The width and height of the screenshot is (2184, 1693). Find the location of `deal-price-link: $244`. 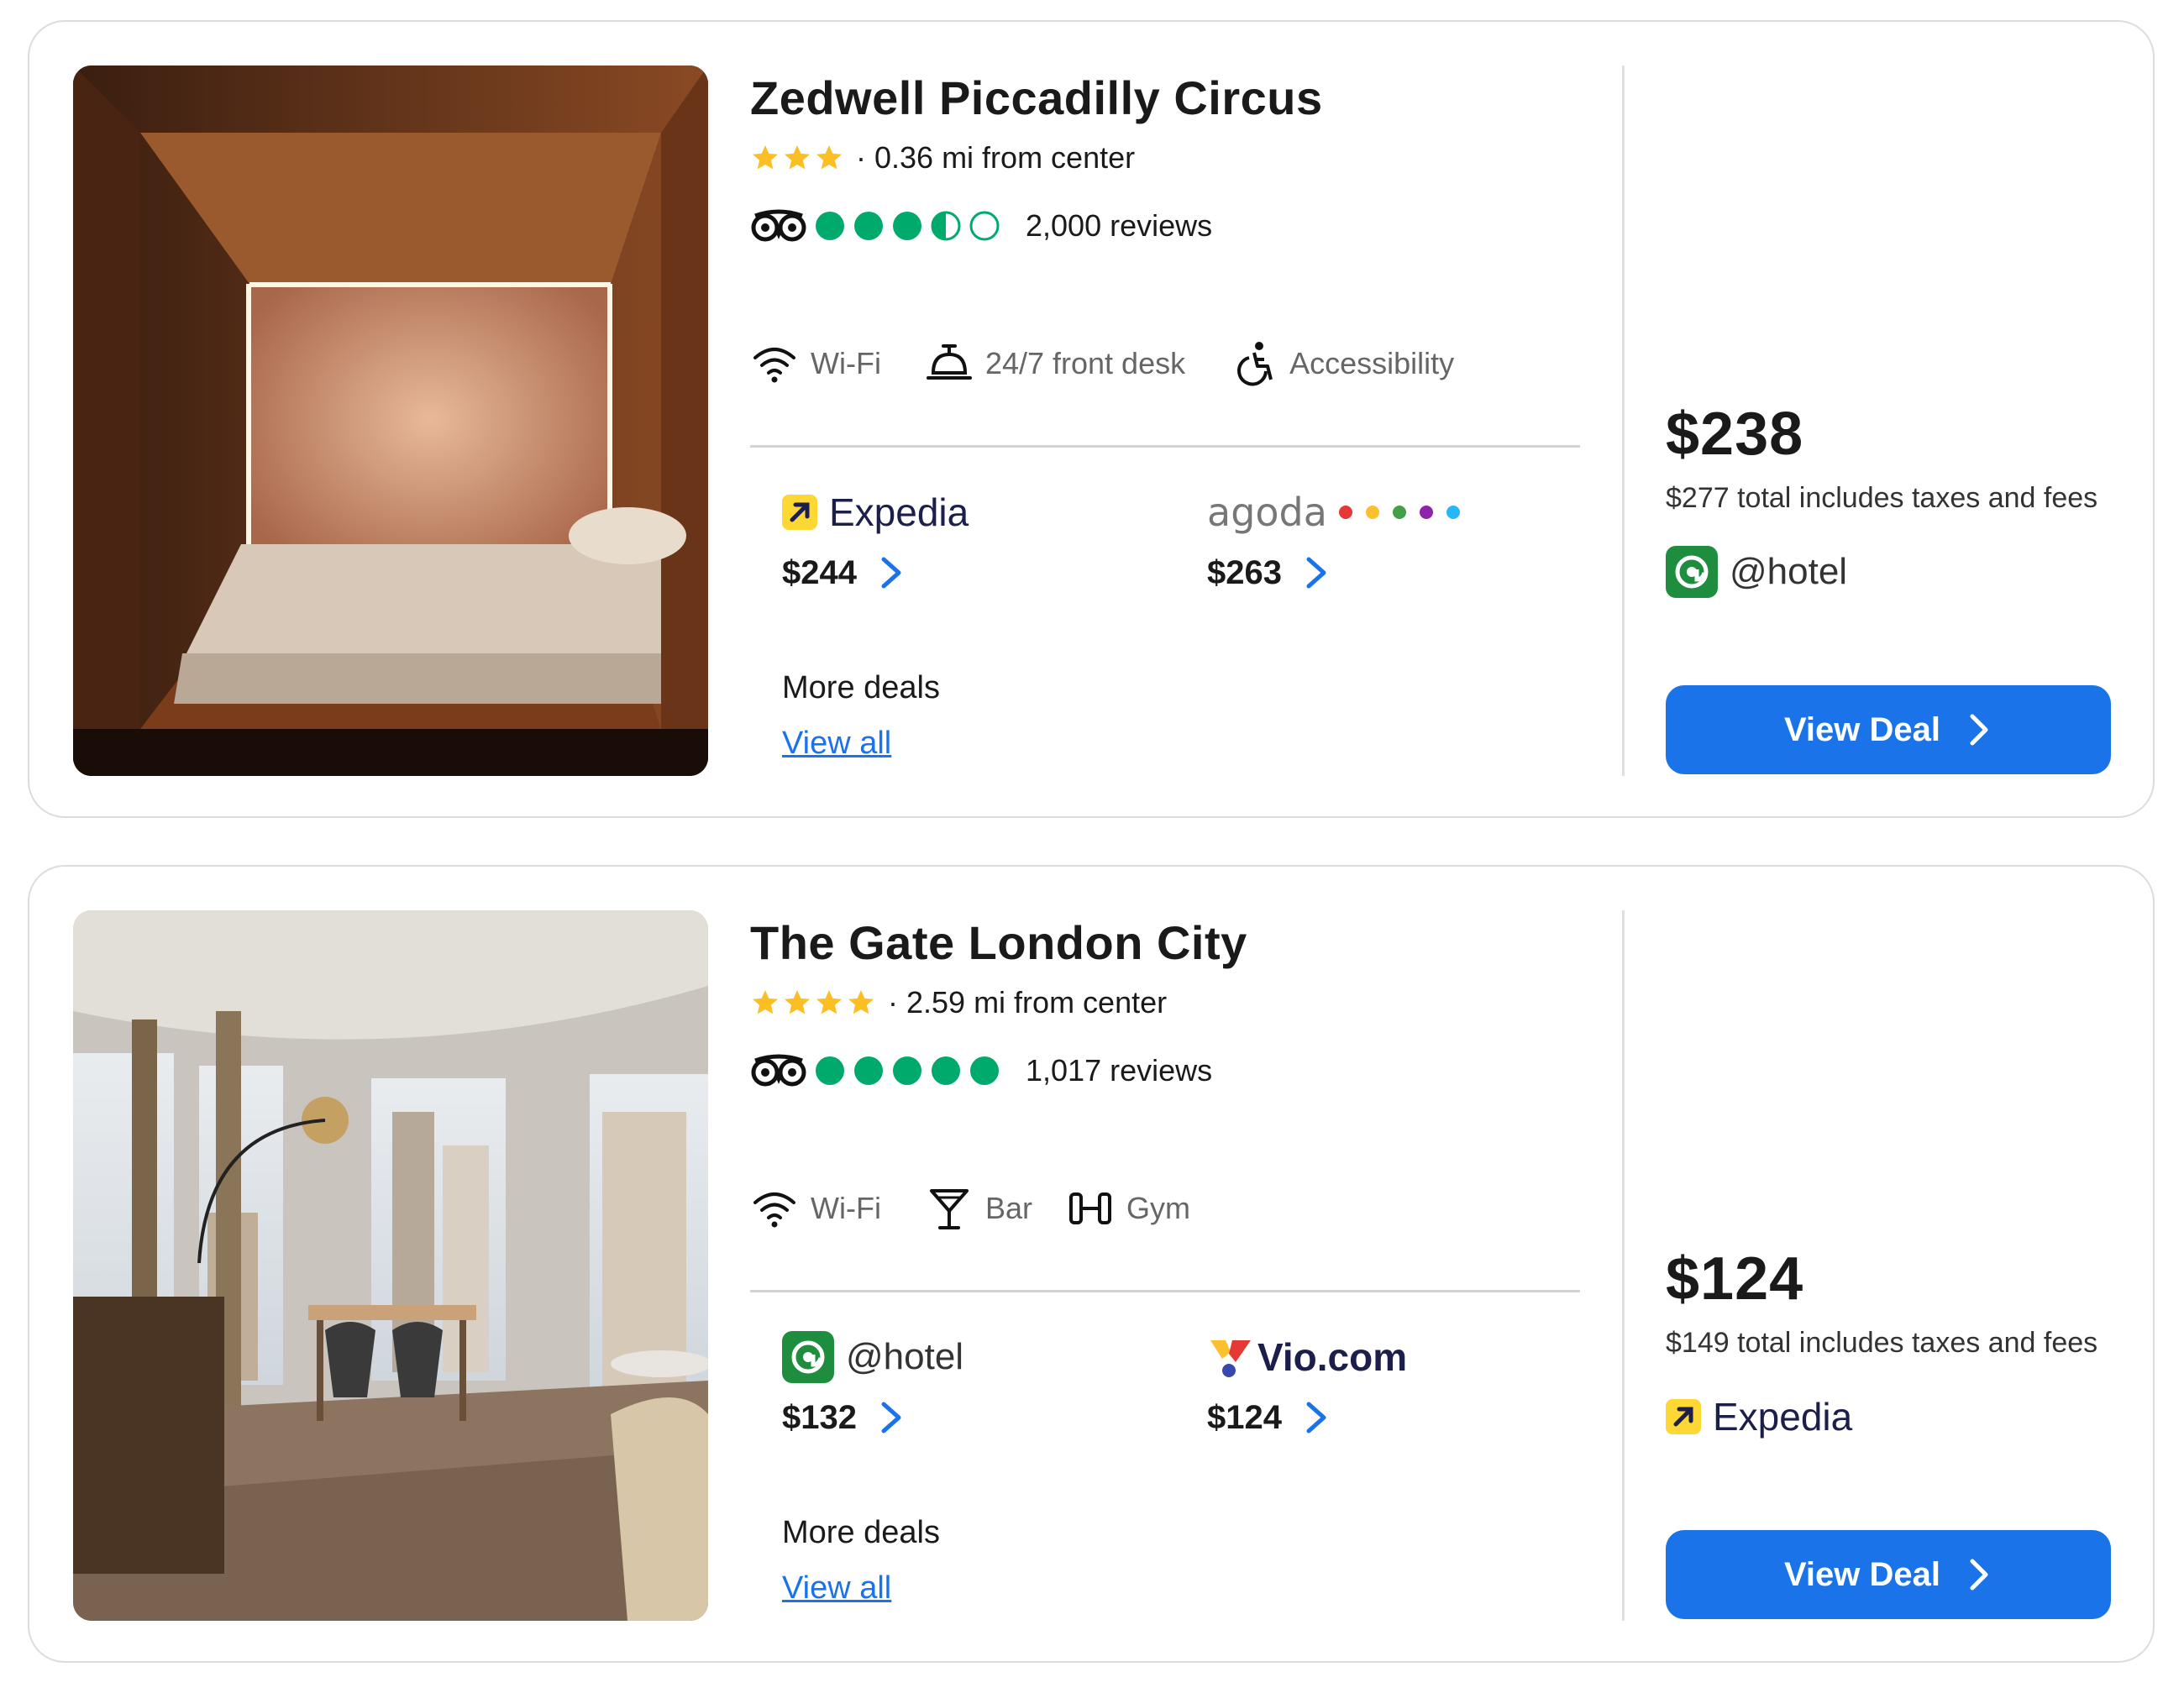

deal-price-link: $244 is located at coordinates (958, 573).